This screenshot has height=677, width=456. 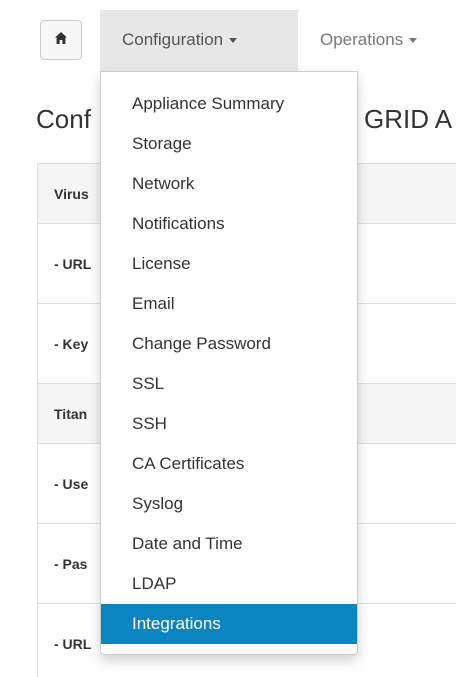 I want to click on page-title-left: Conf, so click(x=63, y=119).